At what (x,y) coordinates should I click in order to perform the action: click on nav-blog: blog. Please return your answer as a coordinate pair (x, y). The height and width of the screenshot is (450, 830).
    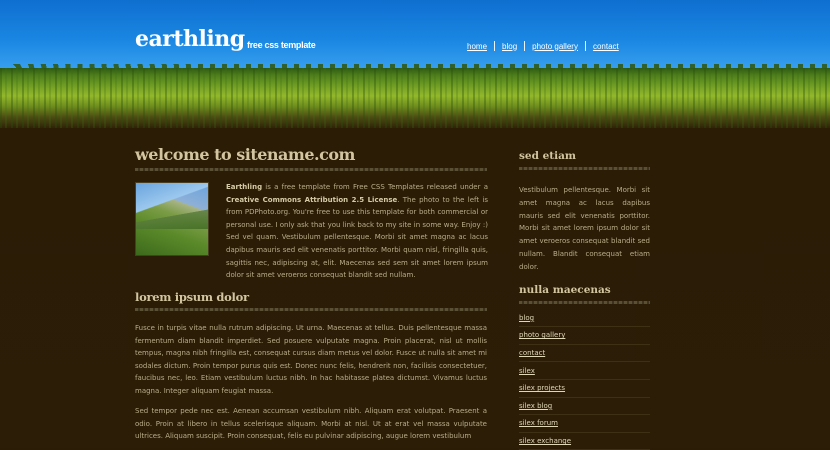
    Looking at the image, I should click on (509, 46).